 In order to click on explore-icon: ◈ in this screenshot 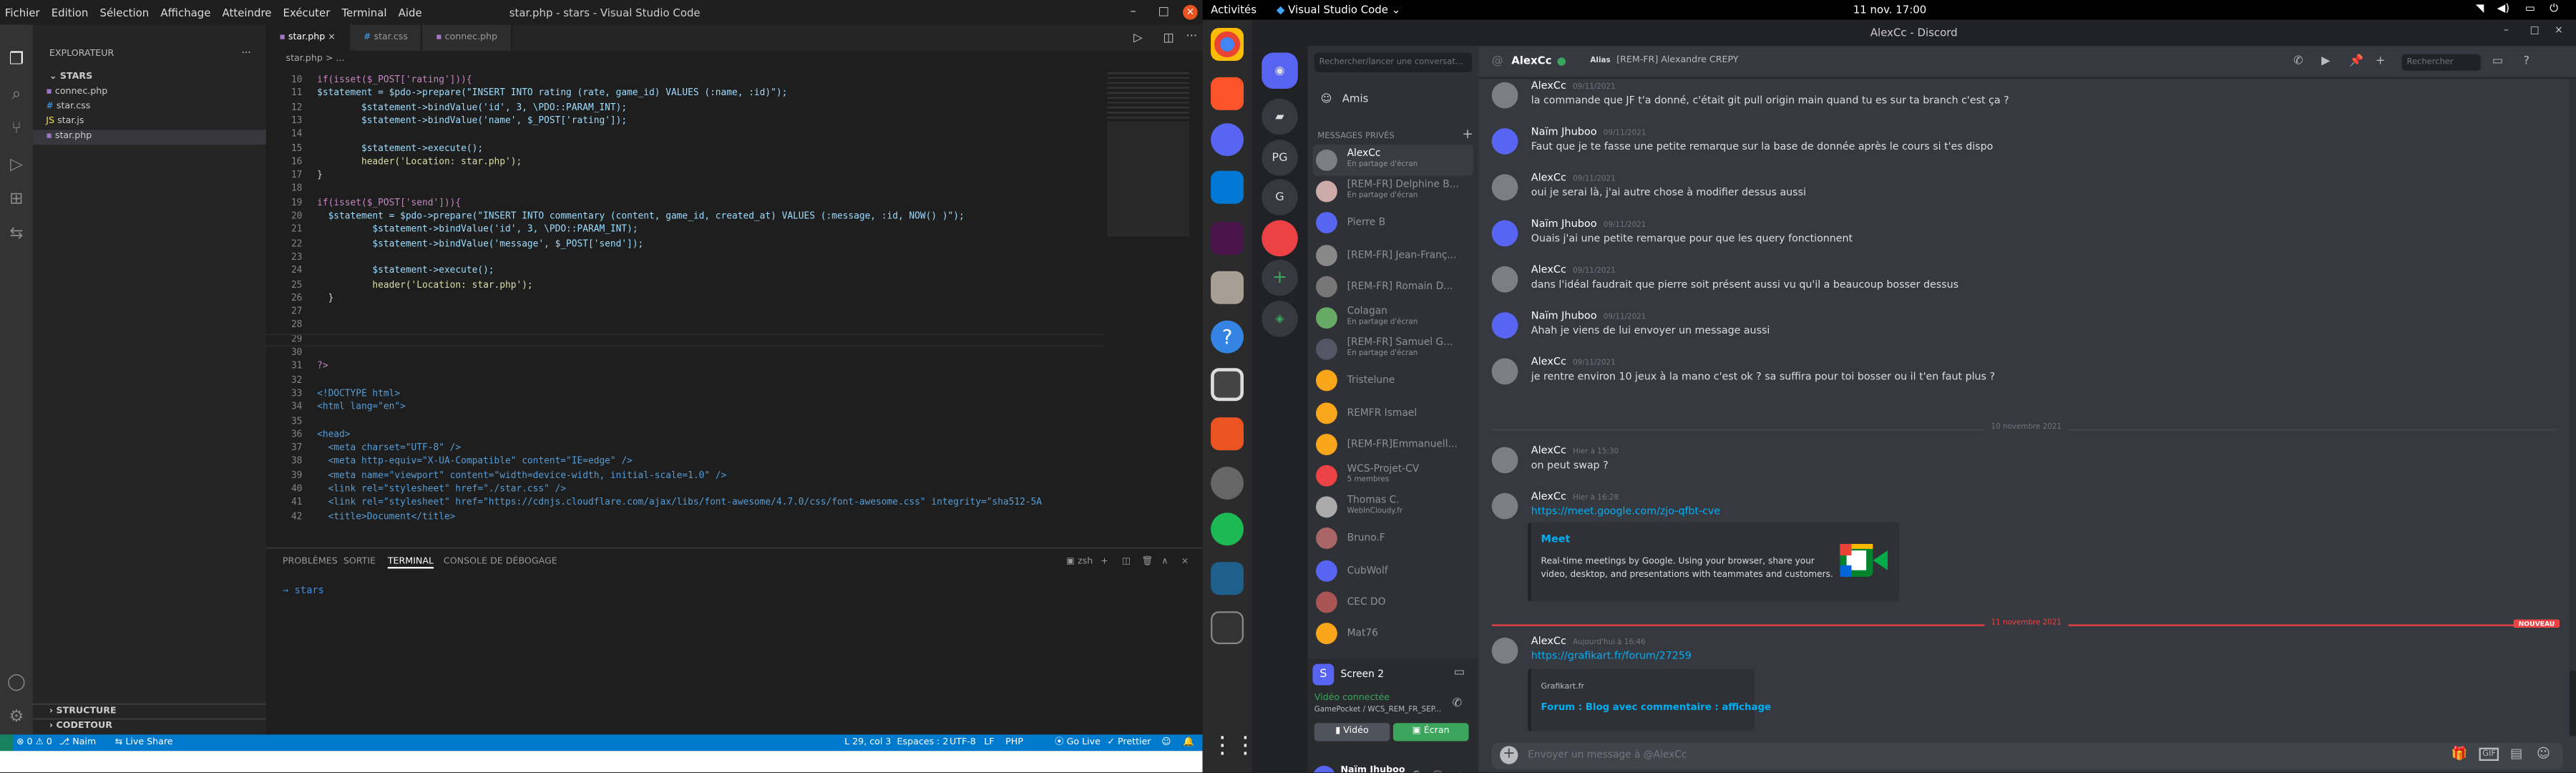, I will do `click(1280, 319)`.